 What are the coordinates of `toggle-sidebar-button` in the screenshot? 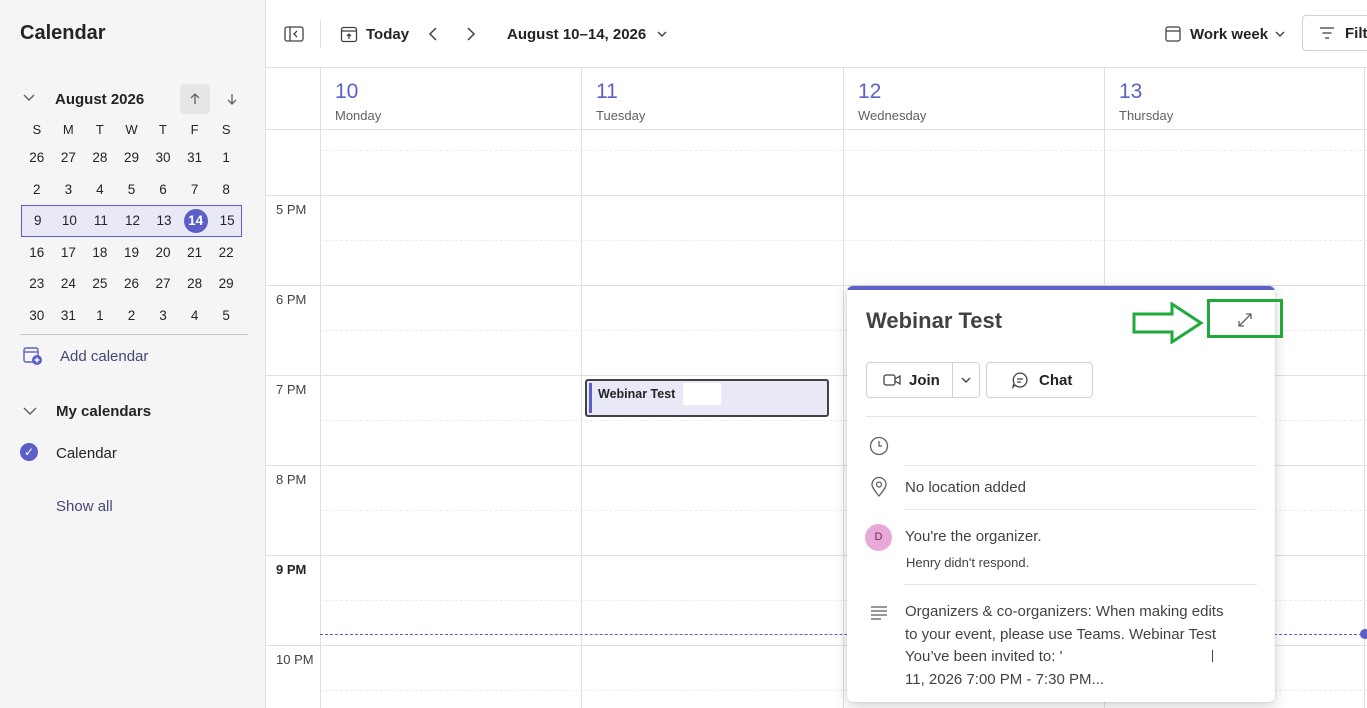 It's located at (294, 34).